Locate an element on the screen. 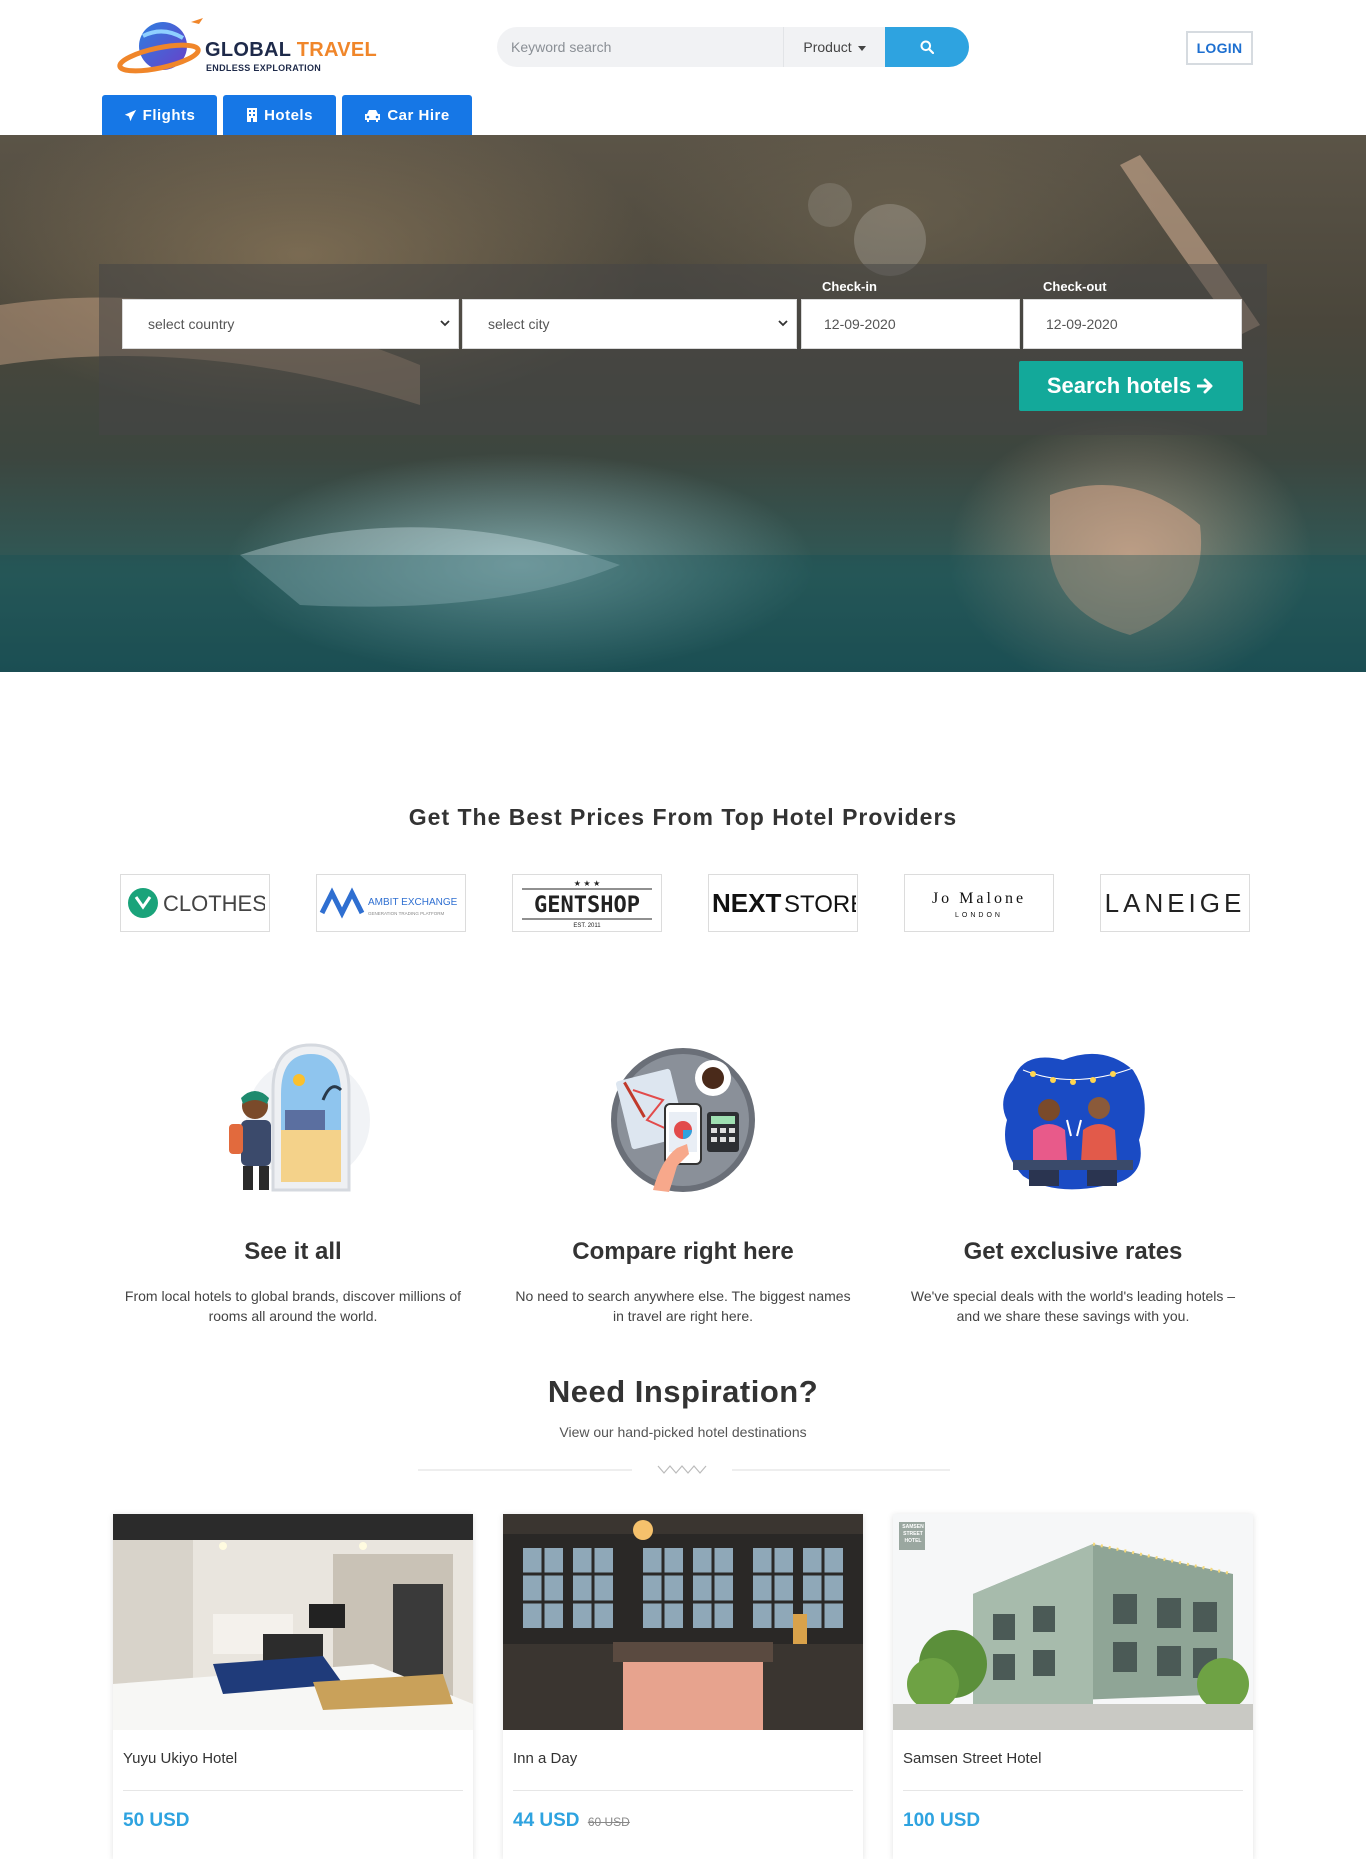 This screenshot has width=1366, height=1859. brand-logo: GLOBAL TRAVEL ENDLESS EXPLORATION is located at coordinates (245, 48).